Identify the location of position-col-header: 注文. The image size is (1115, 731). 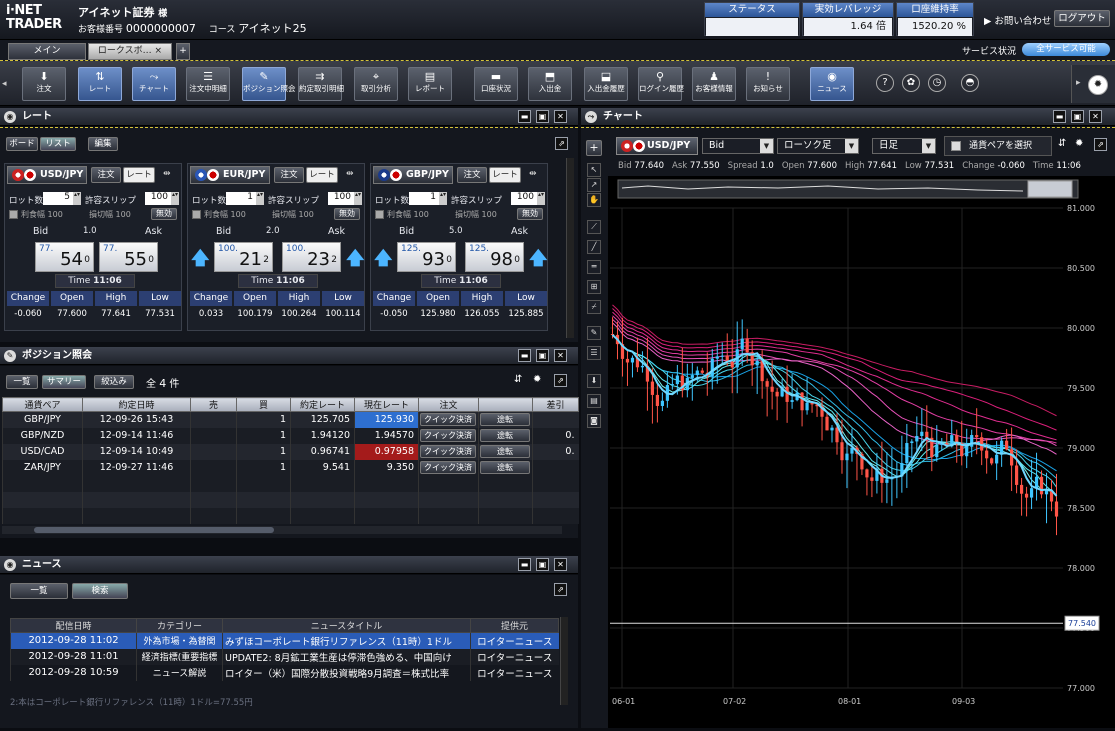
(448, 404).